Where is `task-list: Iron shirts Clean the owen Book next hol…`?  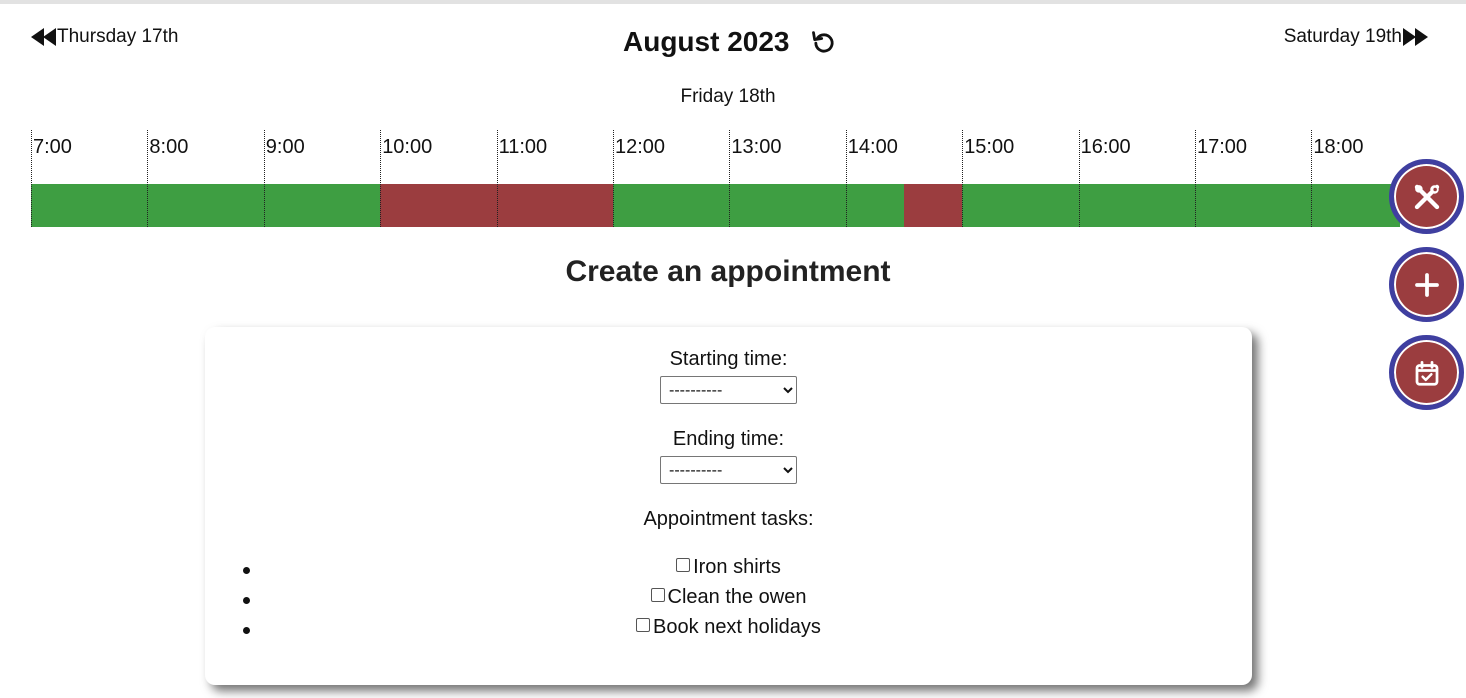
task-list: Iron shirts Clean the owen Book next hol… is located at coordinates (728, 600).